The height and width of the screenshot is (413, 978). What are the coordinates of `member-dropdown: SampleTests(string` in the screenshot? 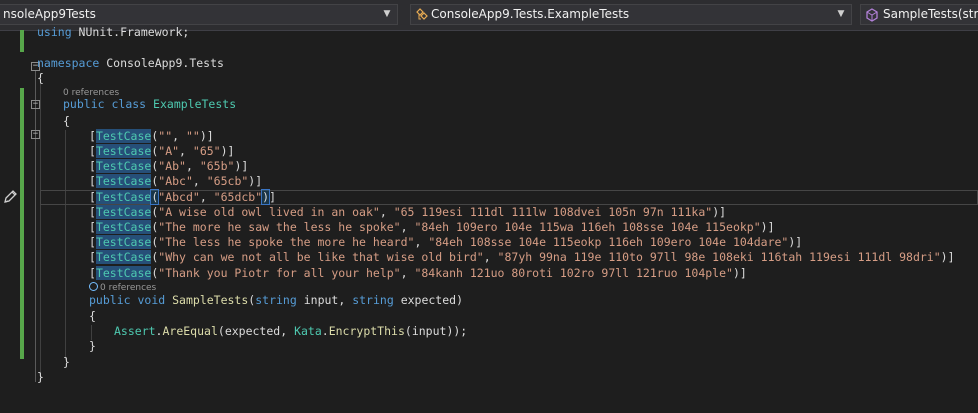 It's located at (919, 14).